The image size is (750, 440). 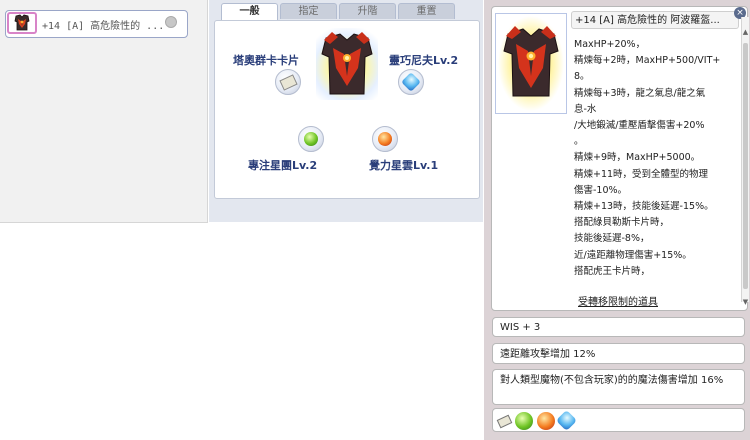 I want to click on tab-general: 一般, so click(x=249, y=12).